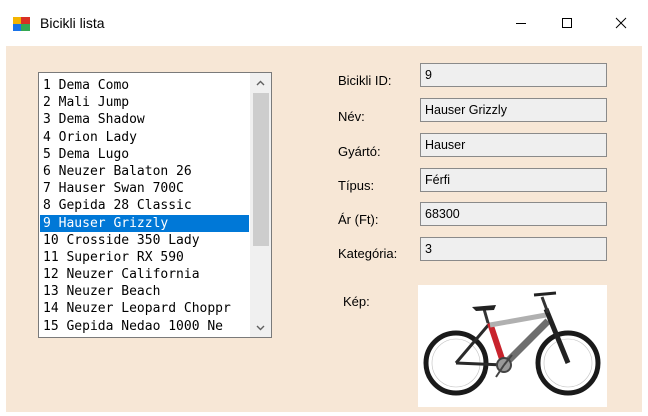  Describe the element at coordinates (359, 151) in the screenshot. I see `maker-label: Gyártó:` at that location.